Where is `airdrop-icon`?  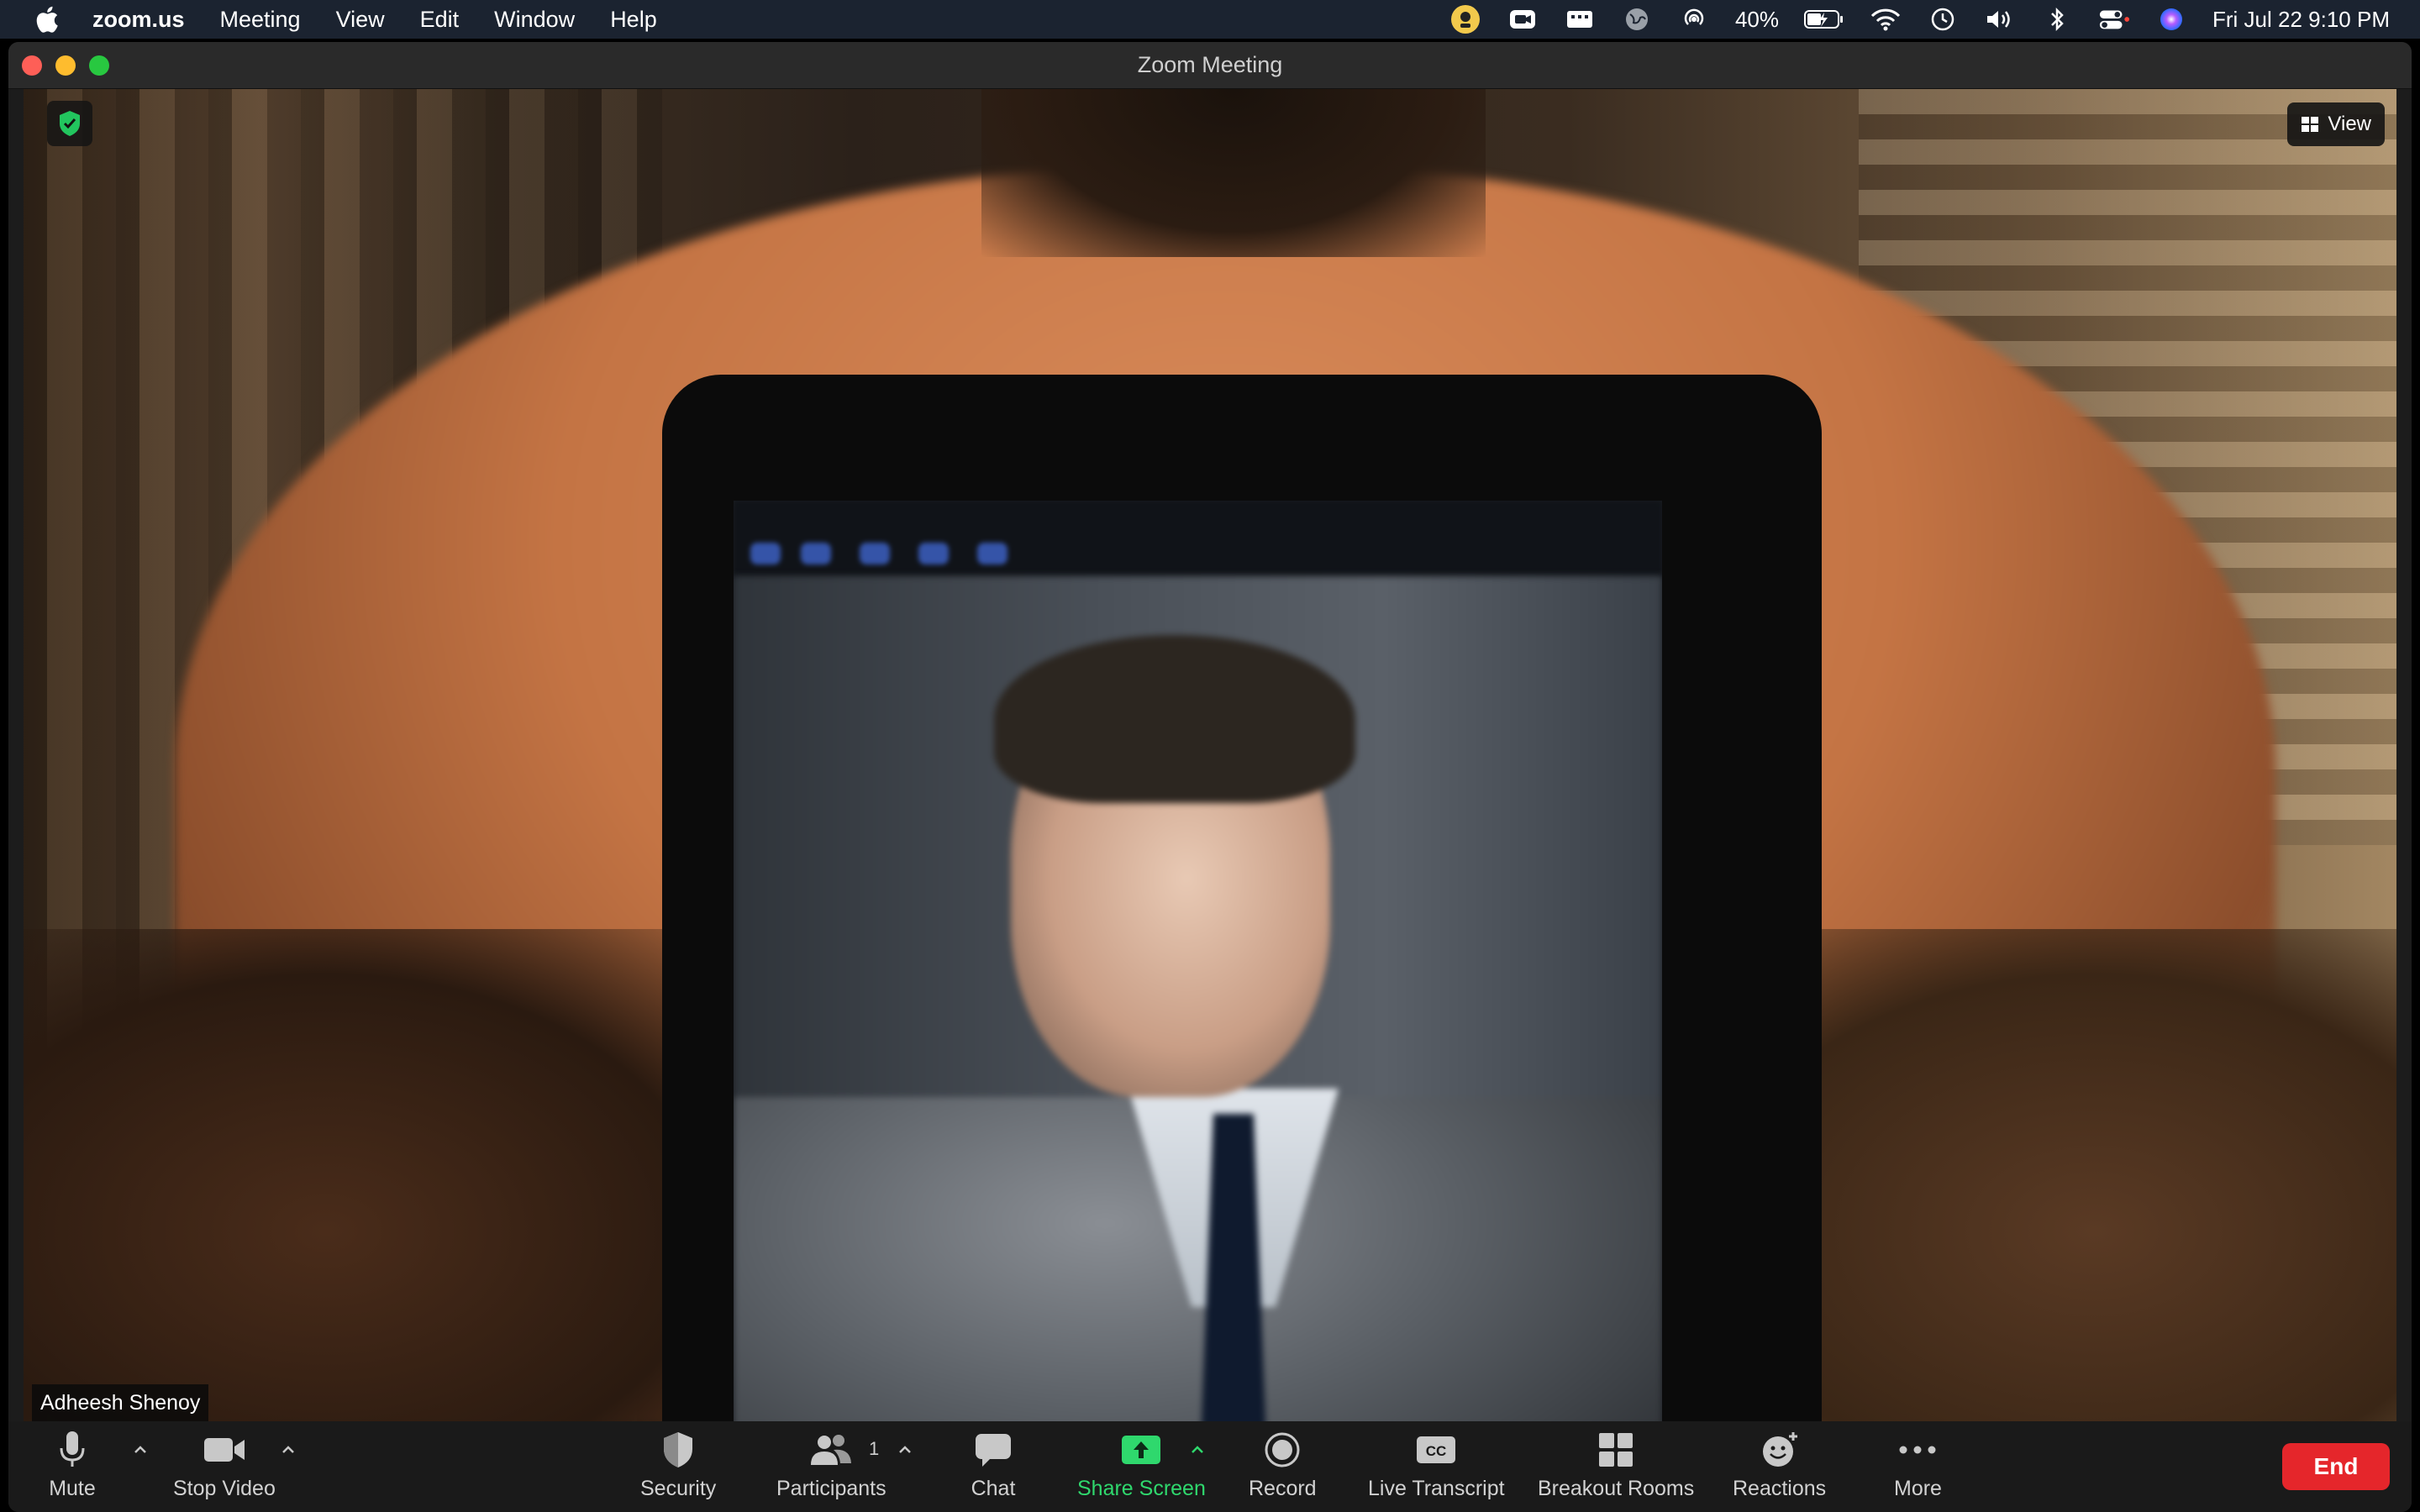
airdrop-icon is located at coordinates (1694, 19).